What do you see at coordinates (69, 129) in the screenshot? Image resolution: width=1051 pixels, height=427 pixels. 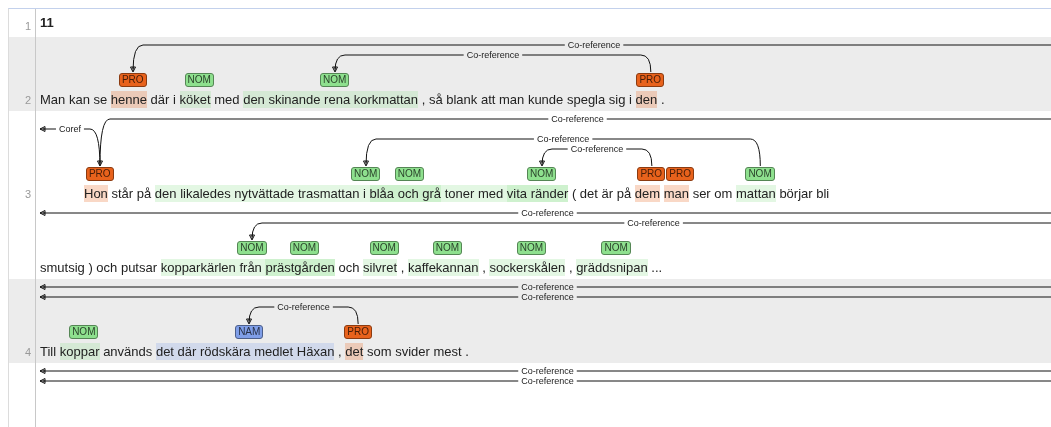 I see `arc-label: Coref` at bounding box center [69, 129].